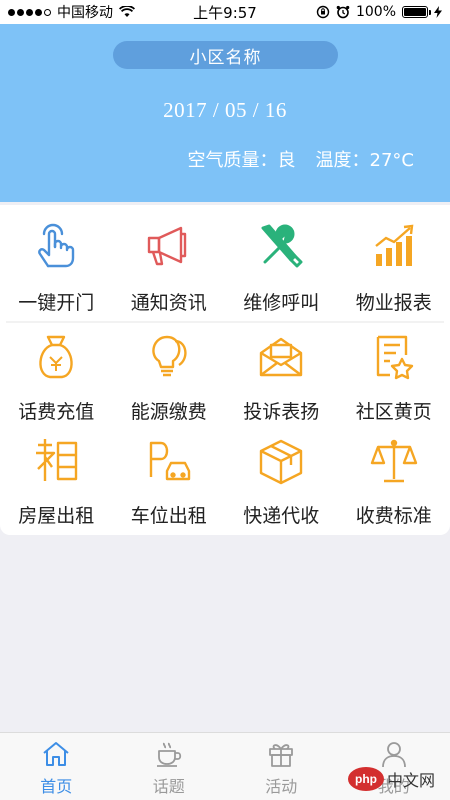  What do you see at coordinates (281, 412) in the screenshot?
I see `service-label: 投诉表扬` at bounding box center [281, 412].